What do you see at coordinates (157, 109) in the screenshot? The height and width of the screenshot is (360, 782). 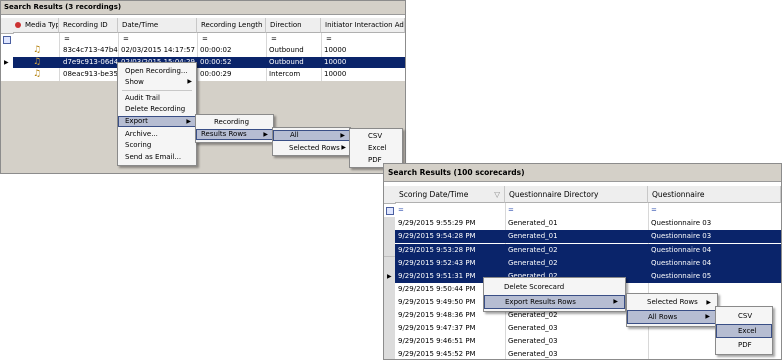 I see `menu-item-delete-recording: Delete Recording` at bounding box center [157, 109].